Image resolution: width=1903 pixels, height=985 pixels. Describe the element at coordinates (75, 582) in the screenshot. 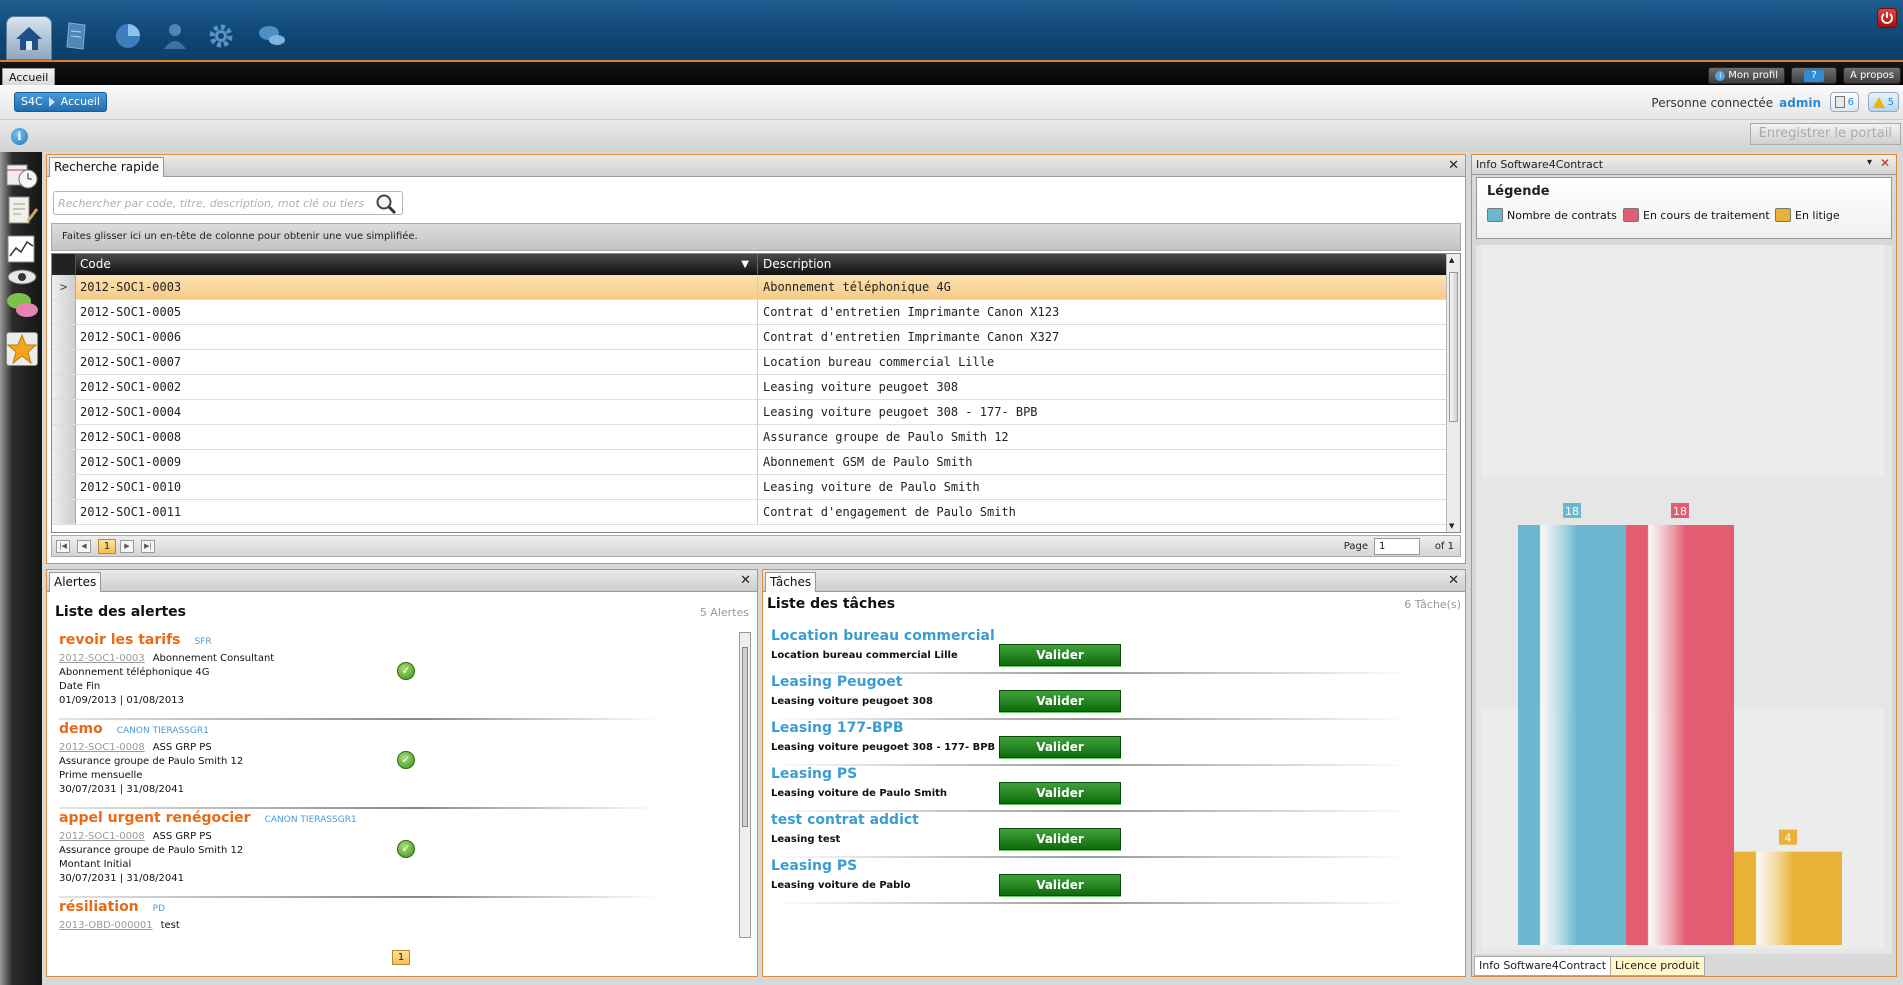

I see `tab-alertes: Alertes` at that location.